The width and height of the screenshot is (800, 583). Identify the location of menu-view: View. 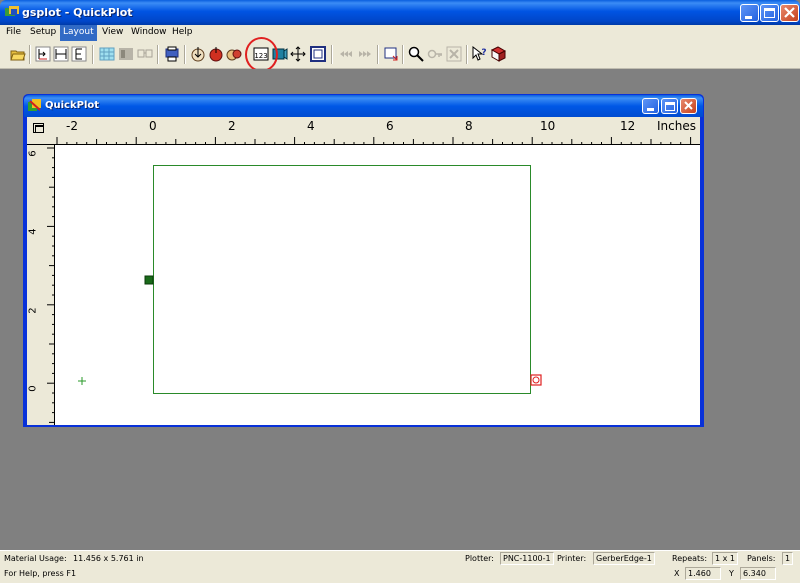
(112, 33).